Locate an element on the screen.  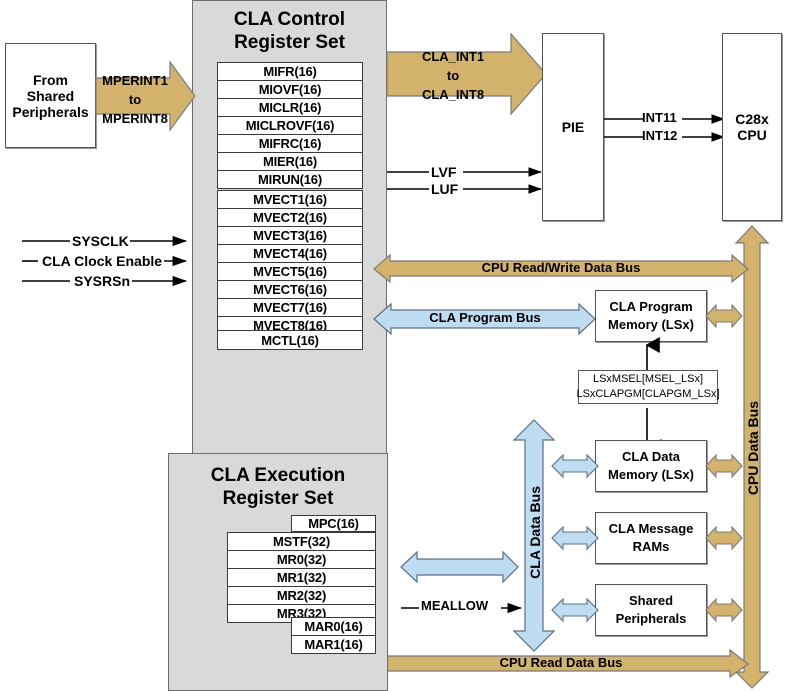
cpu-line1: C28x is located at coordinates (752, 119).